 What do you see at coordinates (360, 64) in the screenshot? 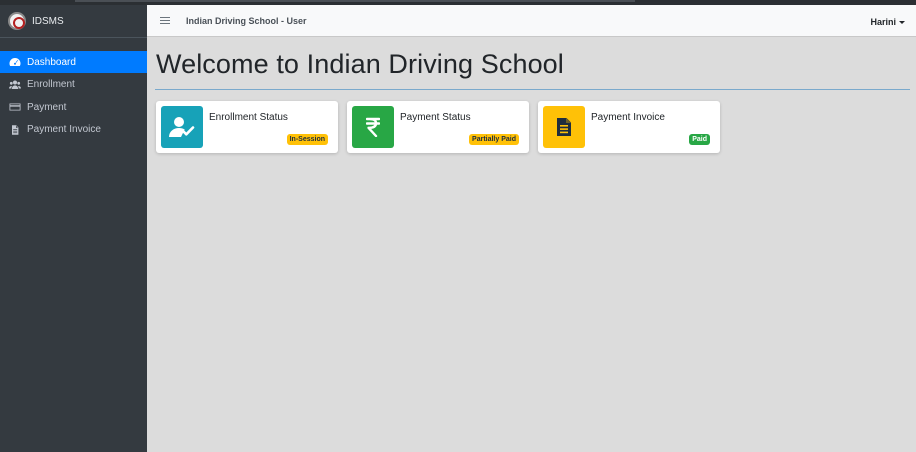
I see `welcome-heading: Welcome to Indian Driving School` at bounding box center [360, 64].